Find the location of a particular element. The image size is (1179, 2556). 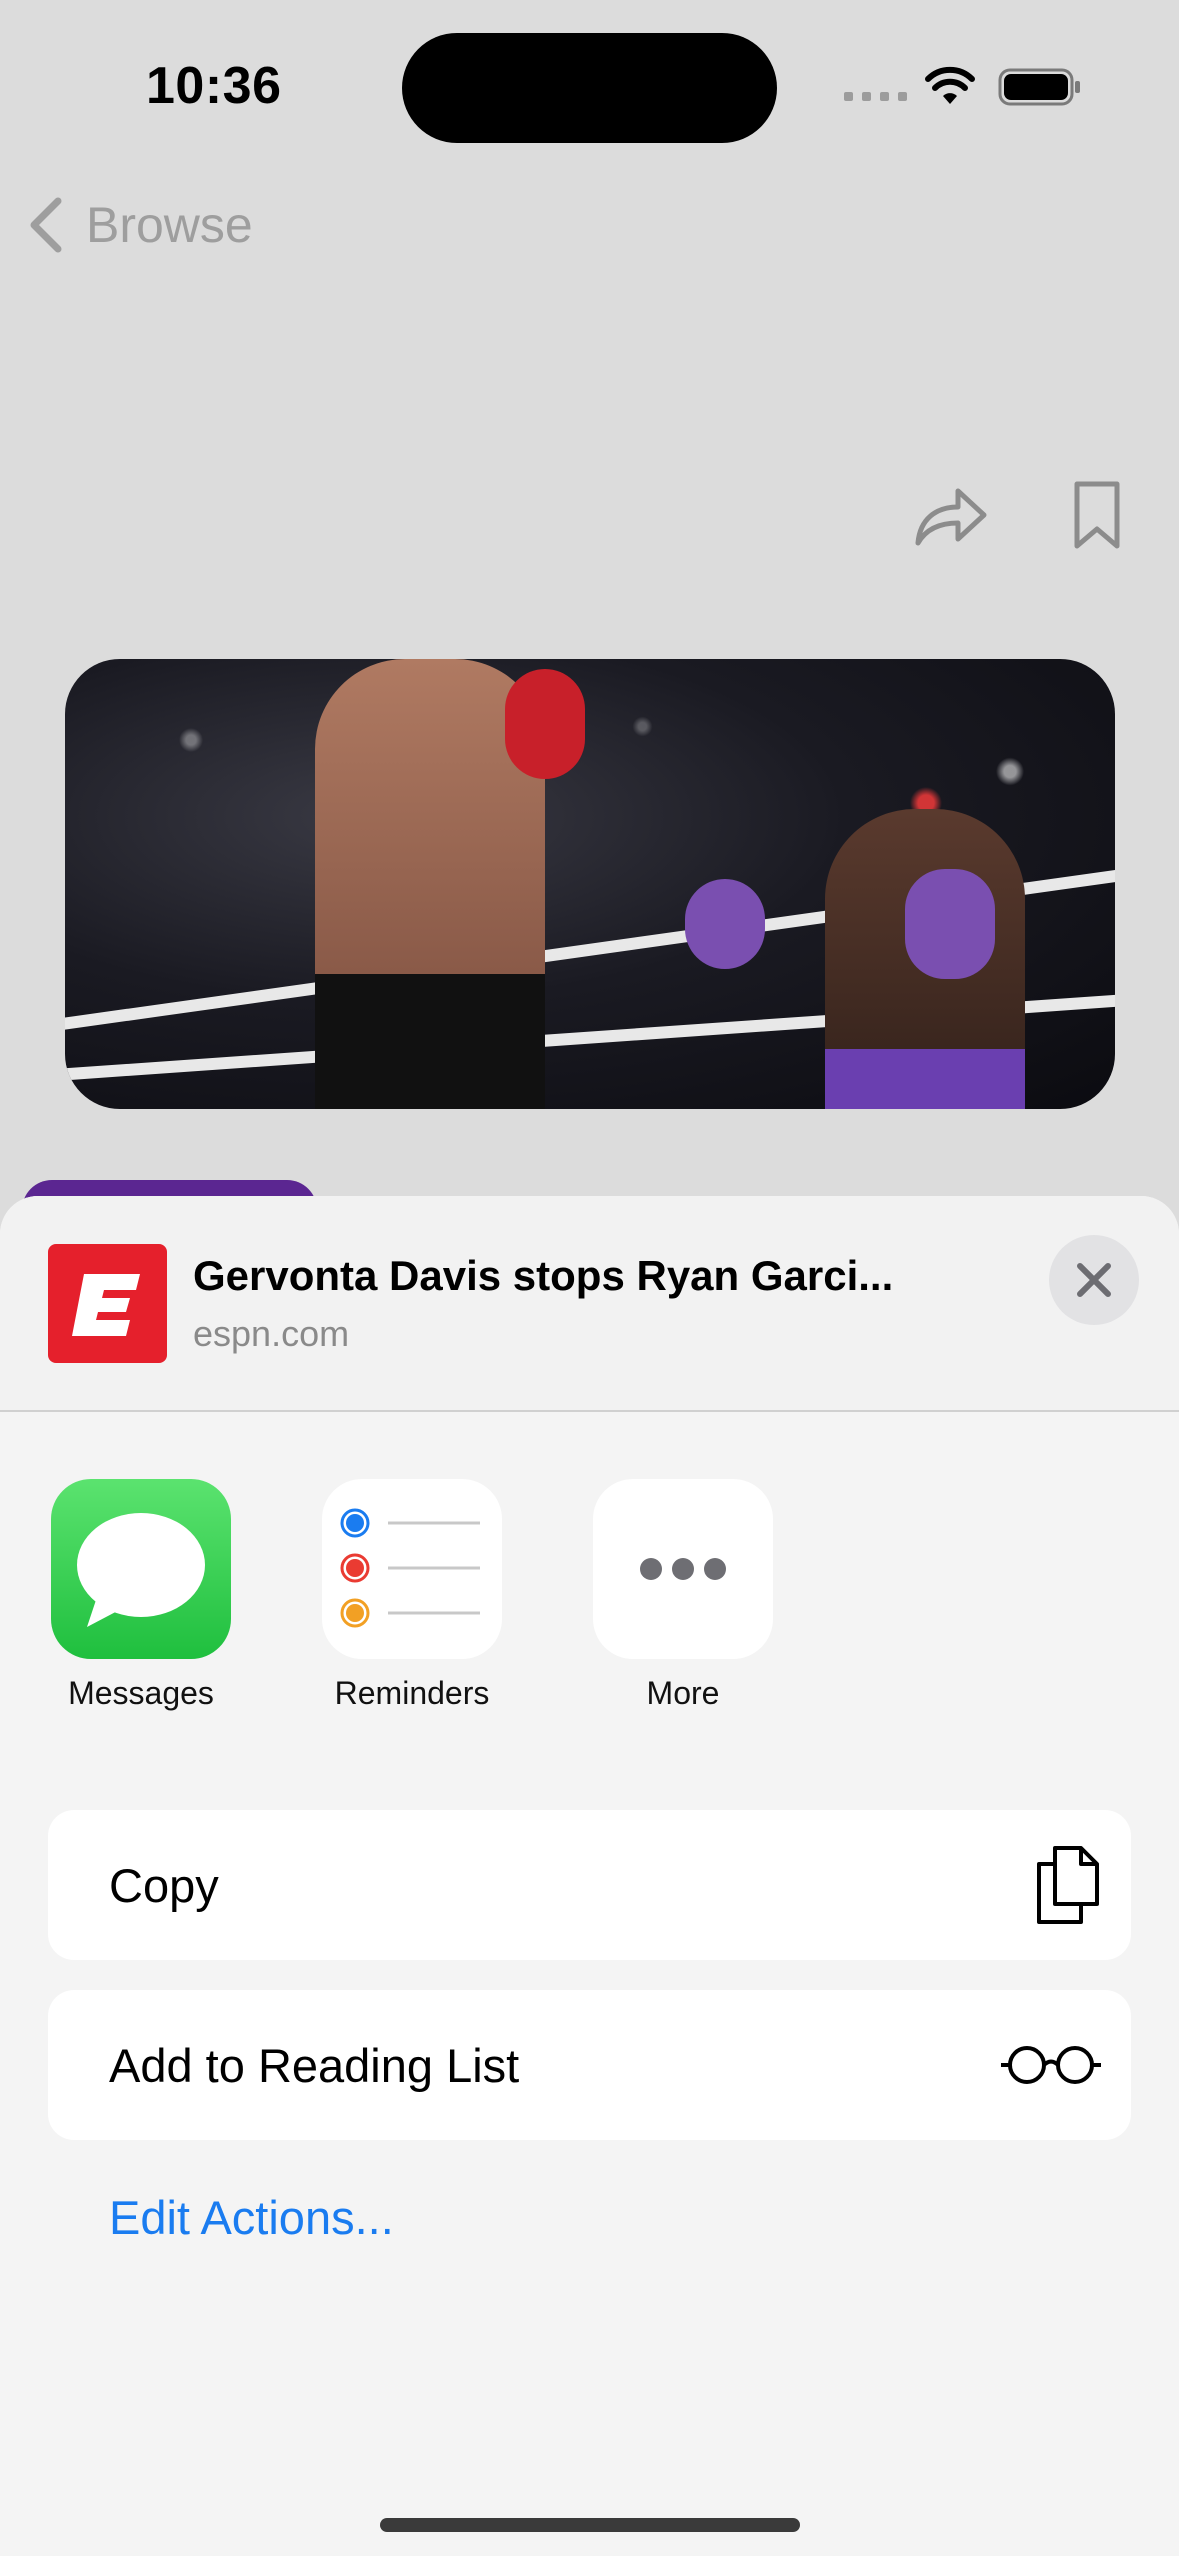

copy-icon is located at coordinates (1068, 1885).